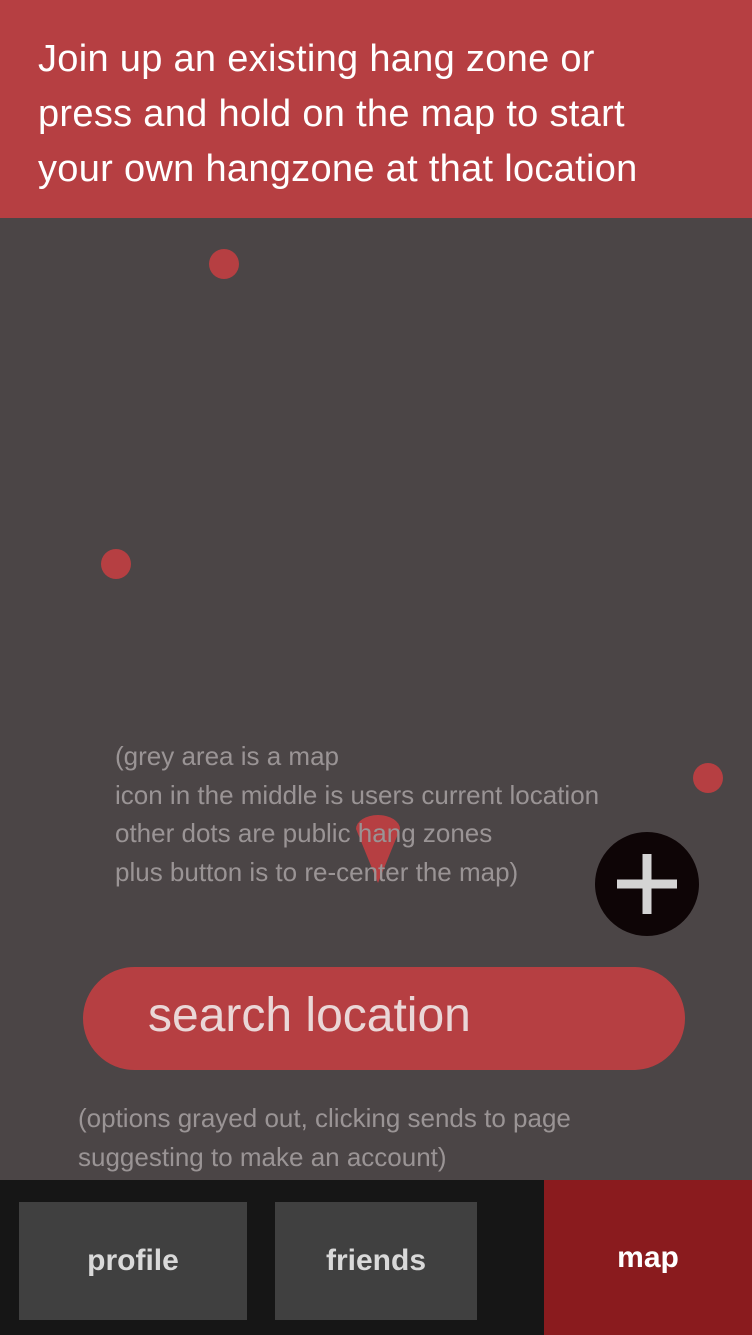  I want to click on tab-map: map, so click(648, 1257).